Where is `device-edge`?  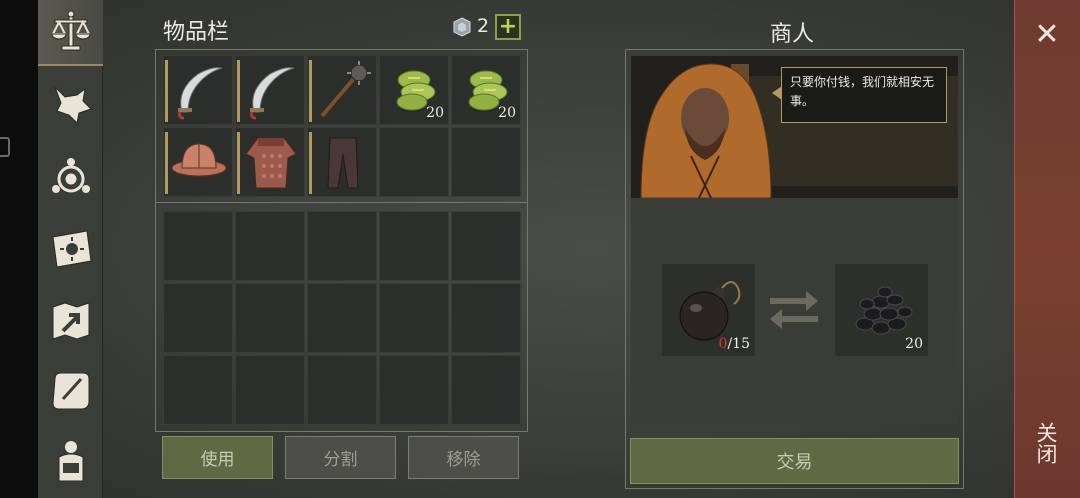 device-edge is located at coordinates (19, 249).